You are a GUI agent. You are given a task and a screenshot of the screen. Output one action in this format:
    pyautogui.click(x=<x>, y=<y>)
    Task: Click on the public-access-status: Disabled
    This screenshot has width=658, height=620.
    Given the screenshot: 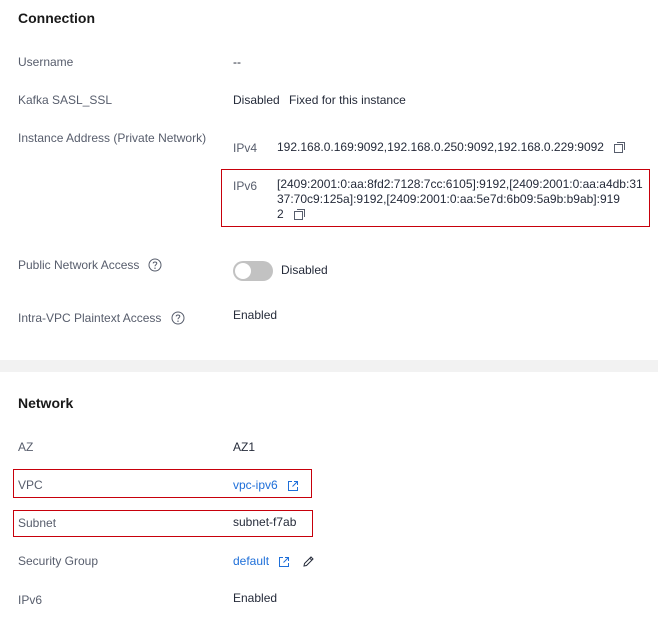 What is the action you would take?
    pyautogui.click(x=304, y=270)
    